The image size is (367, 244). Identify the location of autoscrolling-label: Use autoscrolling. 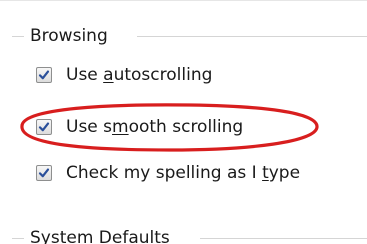
(139, 75).